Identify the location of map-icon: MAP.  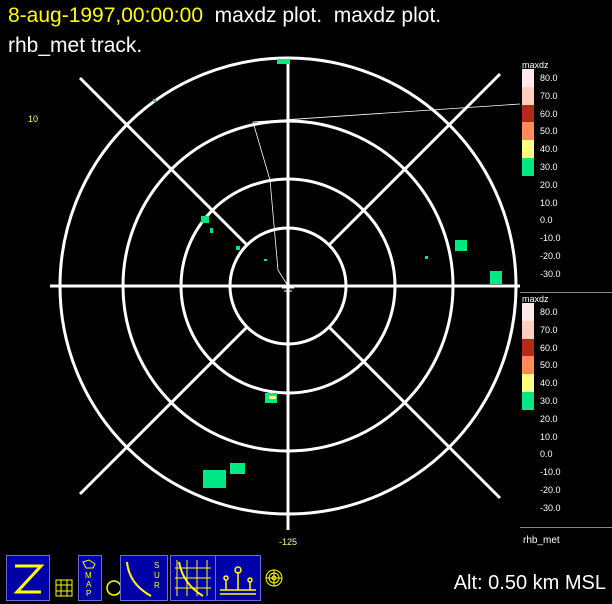
(89, 578).